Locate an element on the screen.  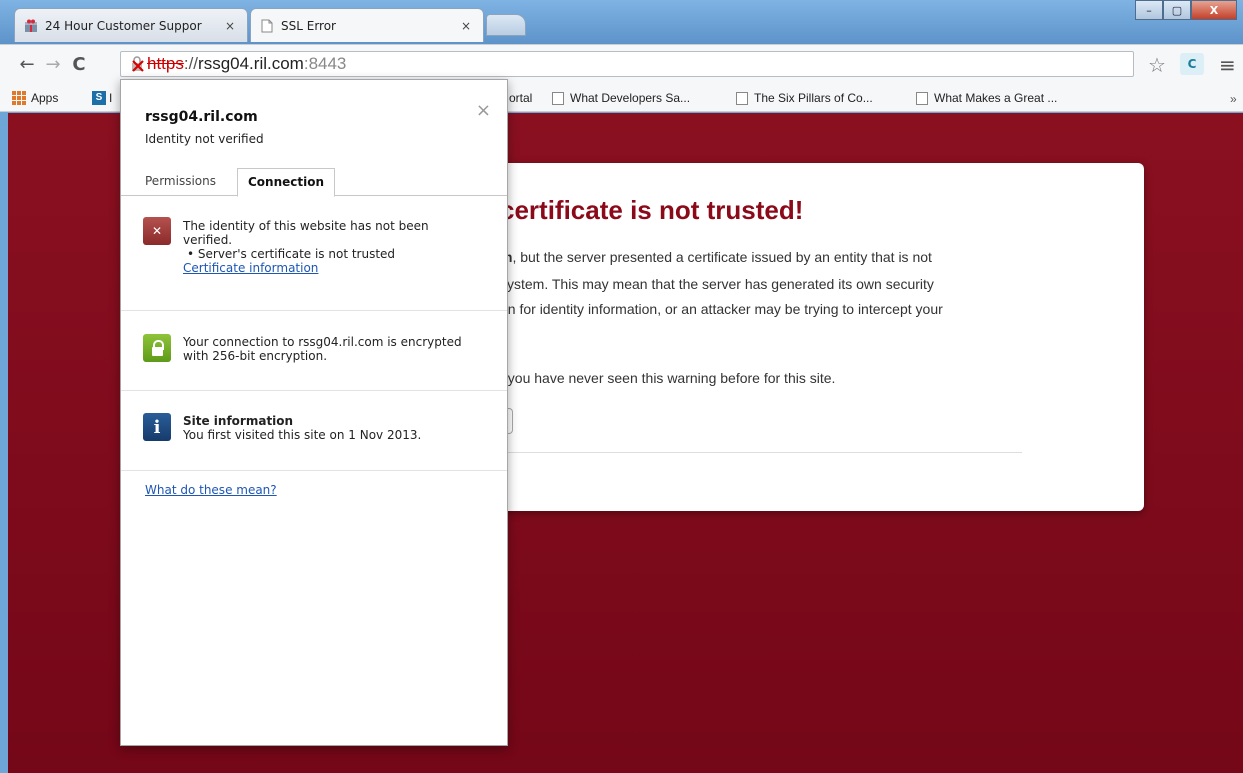
bookmark-sharepoint: S I is located at coordinates (102, 98).